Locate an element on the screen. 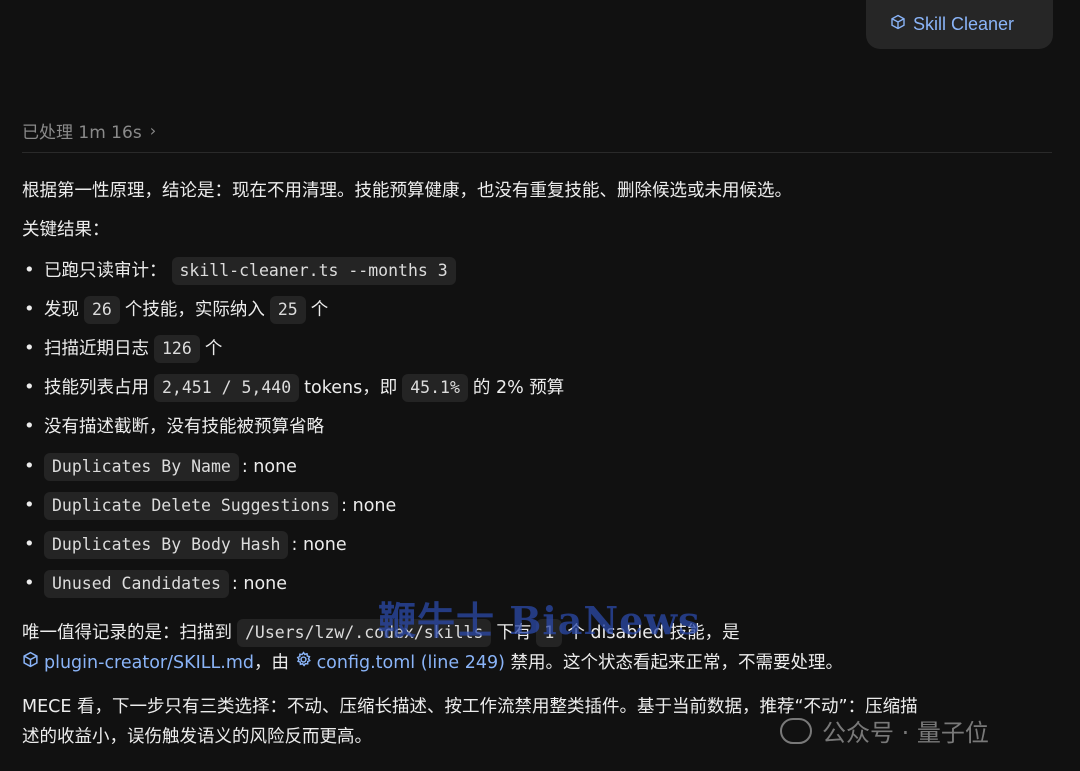 The height and width of the screenshot is (771, 1080). list-item: Duplicates By Body Hash : none is located at coordinates (537, 544).